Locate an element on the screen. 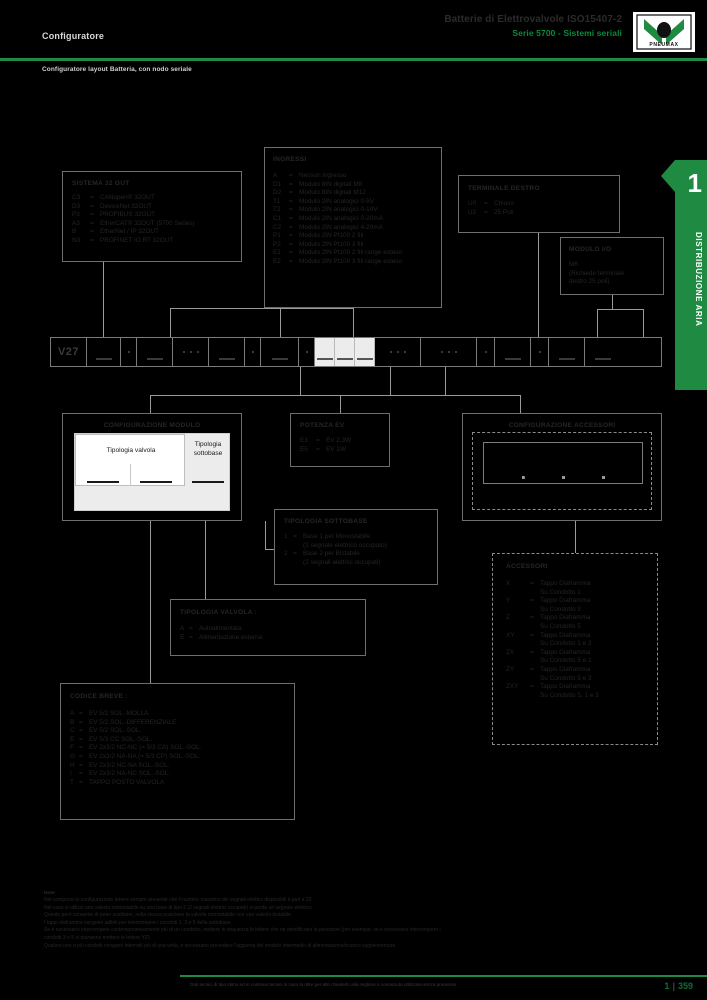 The image size is (707, 1000). connector-moduloio-b is located at coordinates (597, 323).